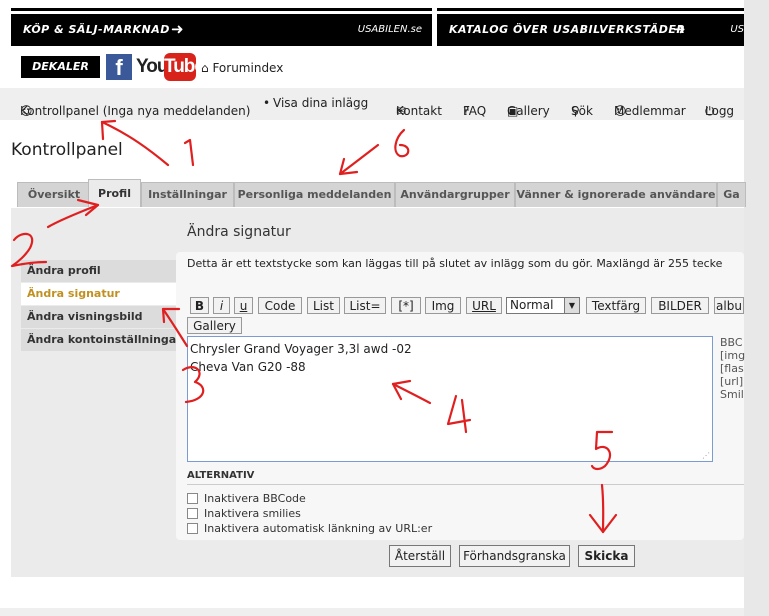 This screenshot has width=769, height=616. What do you see at coordinates (67, 150) in the screenshot?
I see `page-title: Kontrollpanel` at bounding box center [67, 150].